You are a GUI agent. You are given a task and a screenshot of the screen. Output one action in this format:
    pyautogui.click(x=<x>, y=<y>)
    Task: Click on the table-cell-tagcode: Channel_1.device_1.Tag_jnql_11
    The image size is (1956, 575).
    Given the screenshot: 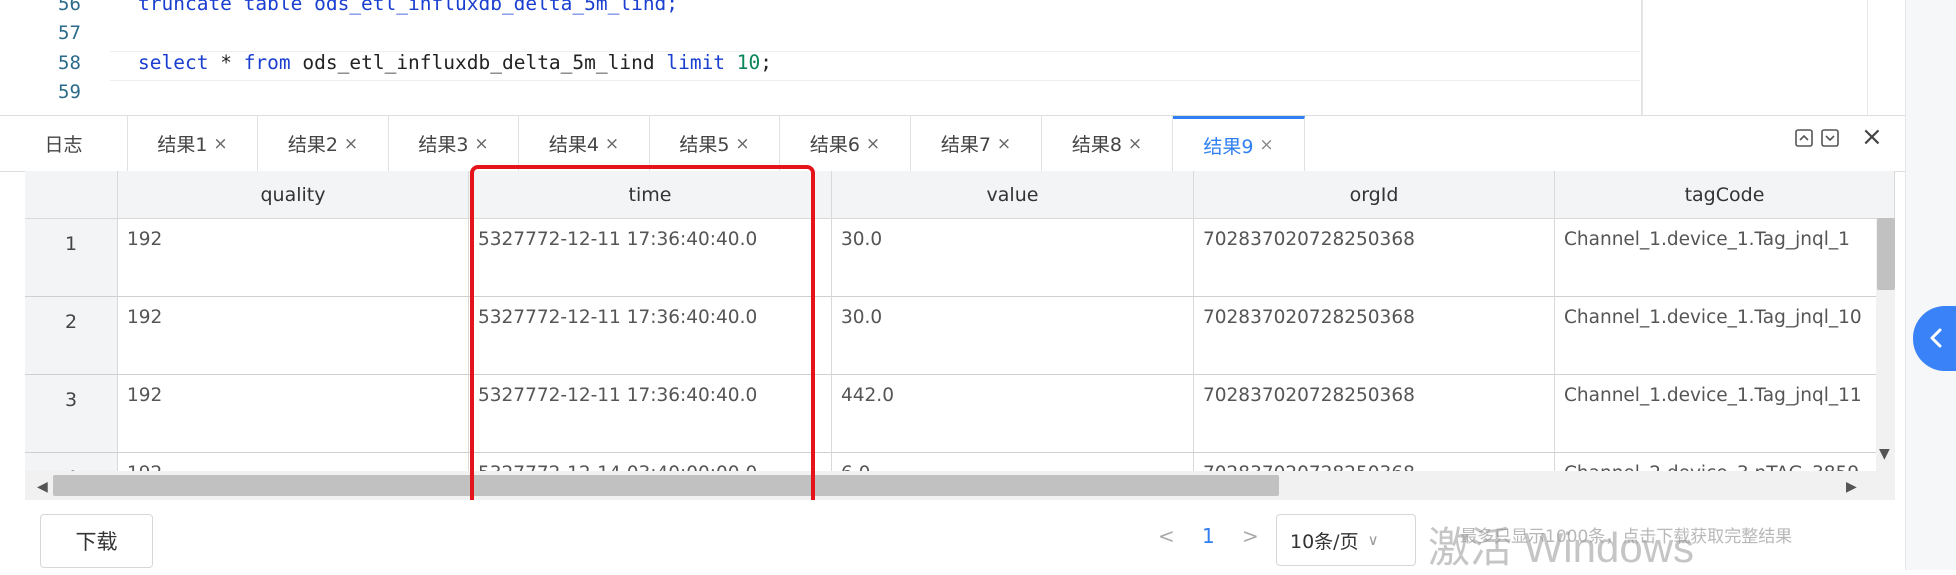 What is the action you would take?
    pyautogui.click(x=1725, y=414)
    